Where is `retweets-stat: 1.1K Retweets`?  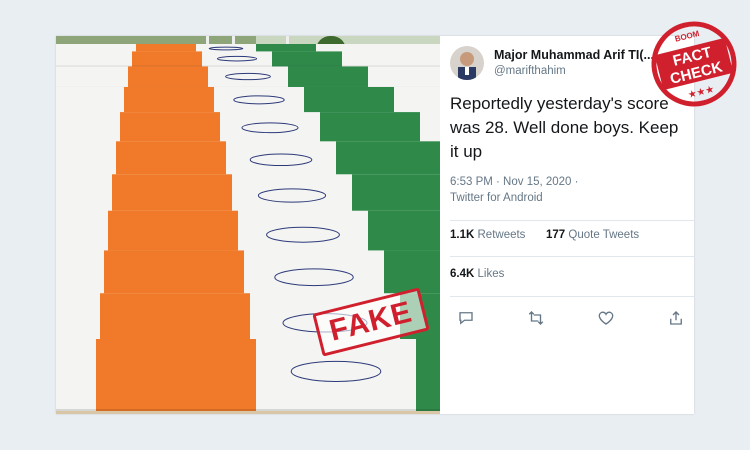 retweets-stat: 1.1K Retweets is located at coordinates (487, 235).